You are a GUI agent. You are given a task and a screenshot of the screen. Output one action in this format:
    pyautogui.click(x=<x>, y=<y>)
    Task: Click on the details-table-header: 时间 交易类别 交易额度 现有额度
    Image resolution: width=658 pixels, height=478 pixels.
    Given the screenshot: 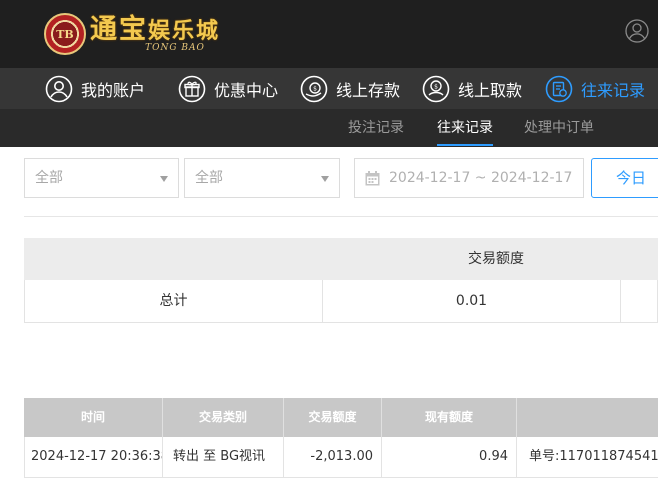 What is the action you would take?
    pyautogui.click(x=341, y=417)
    